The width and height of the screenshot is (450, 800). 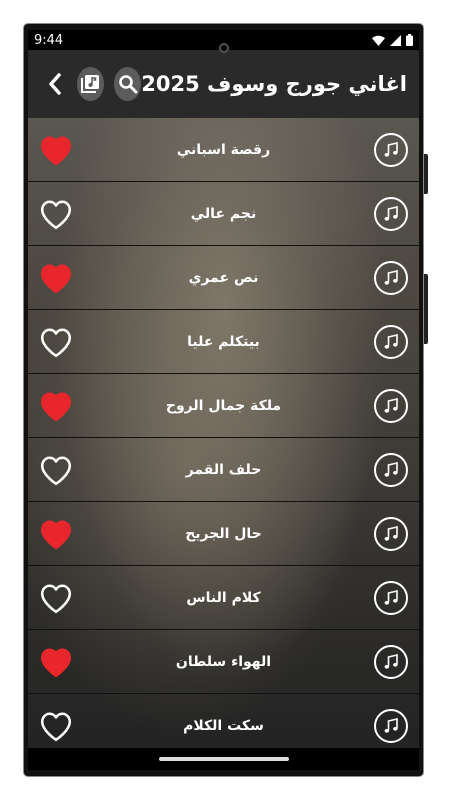 I want to click on music-library-icon, so click(x=90, y=84).